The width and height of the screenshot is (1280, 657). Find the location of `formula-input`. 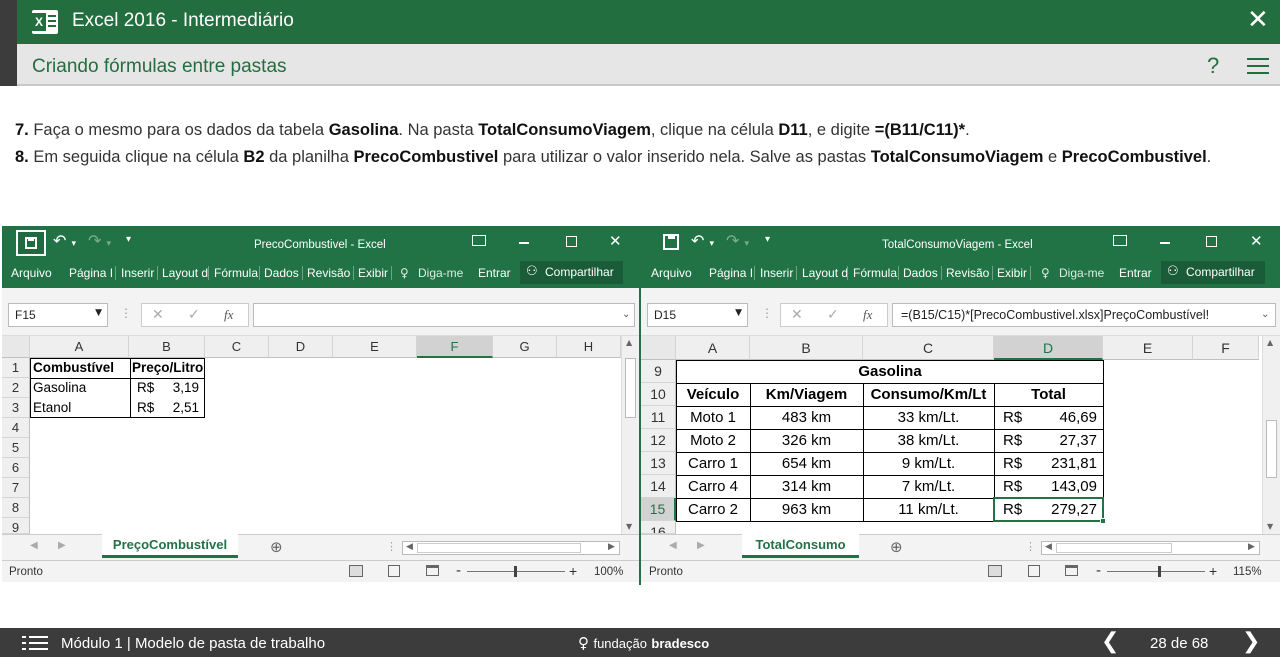

formula-input is located at coordinates (444, 315).